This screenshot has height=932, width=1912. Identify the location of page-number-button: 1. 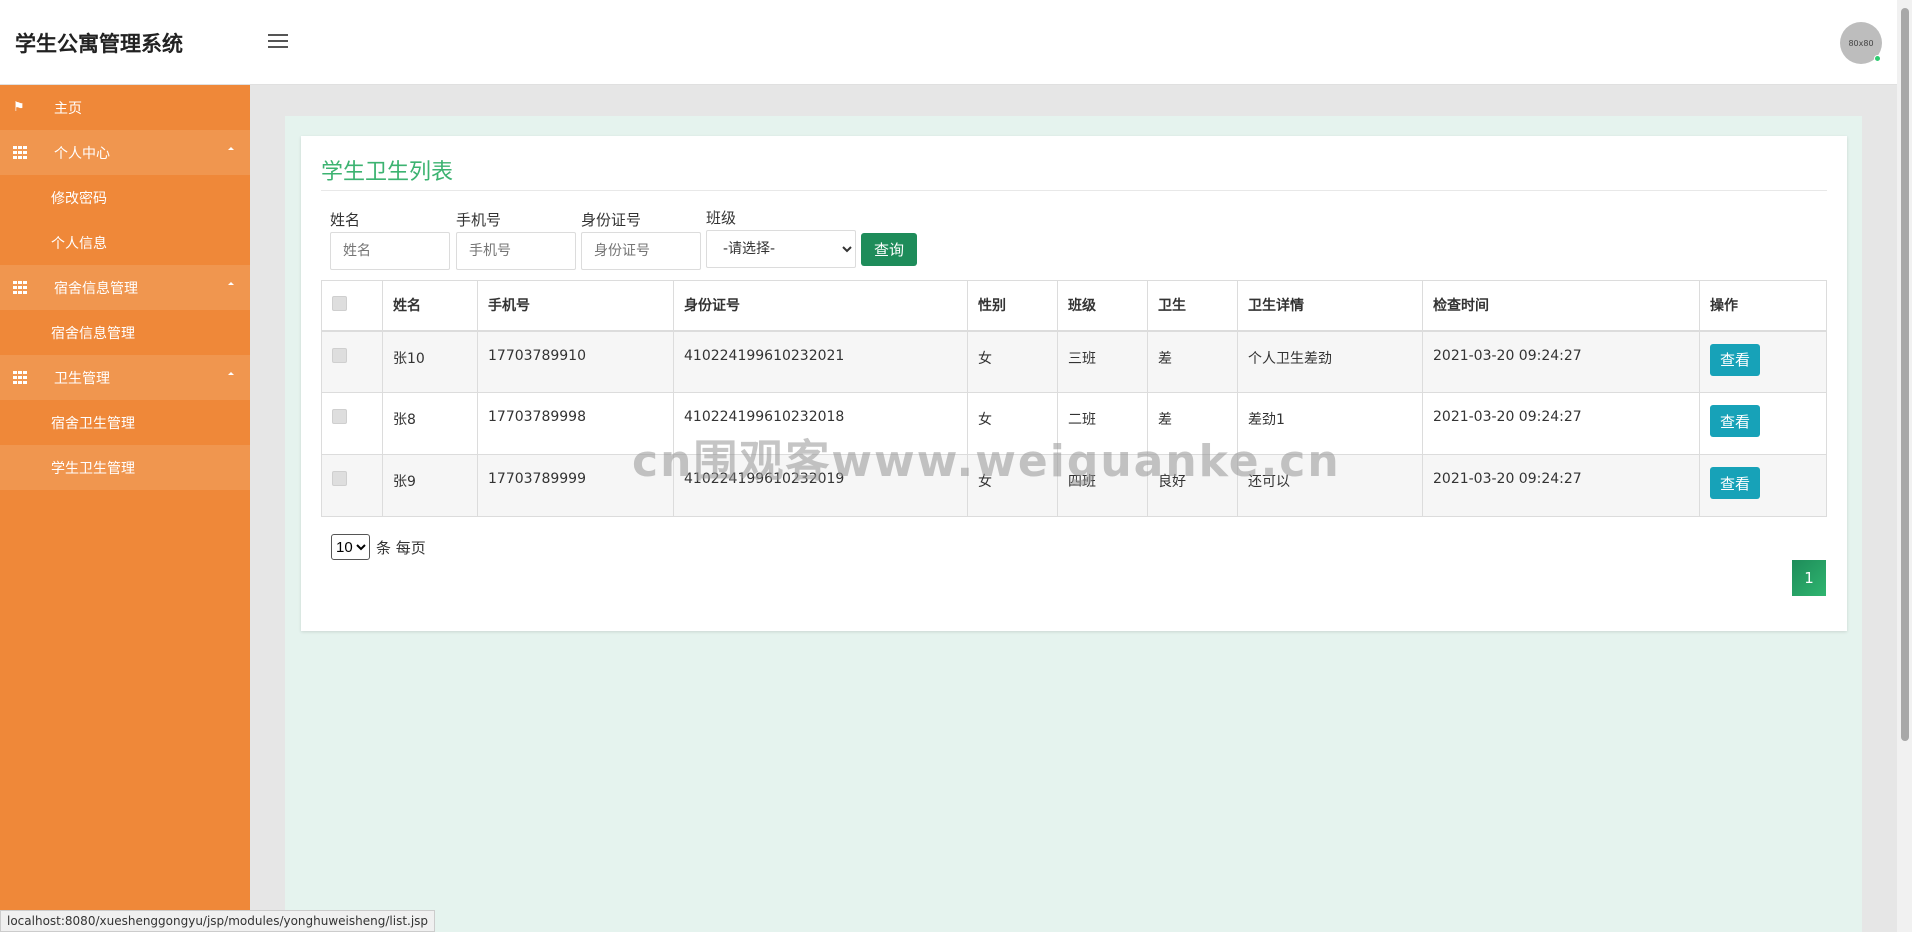
(1809, 578).